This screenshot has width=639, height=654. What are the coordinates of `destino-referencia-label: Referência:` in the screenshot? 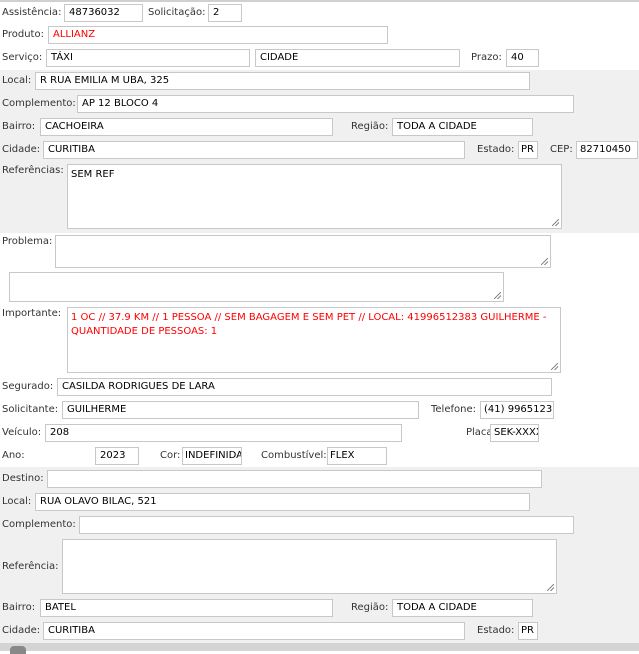 It's located at (30, 566).